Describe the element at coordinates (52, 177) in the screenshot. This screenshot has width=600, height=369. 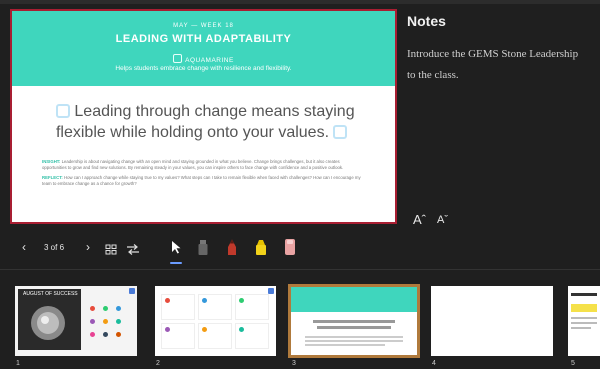
I see `reflect-key: REFLECT:` at that location.